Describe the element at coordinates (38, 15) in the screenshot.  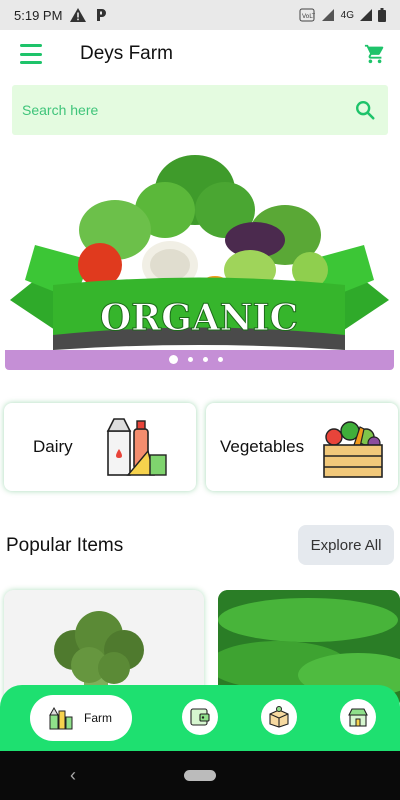
I see `status-time: 5:19 PM` at that location.